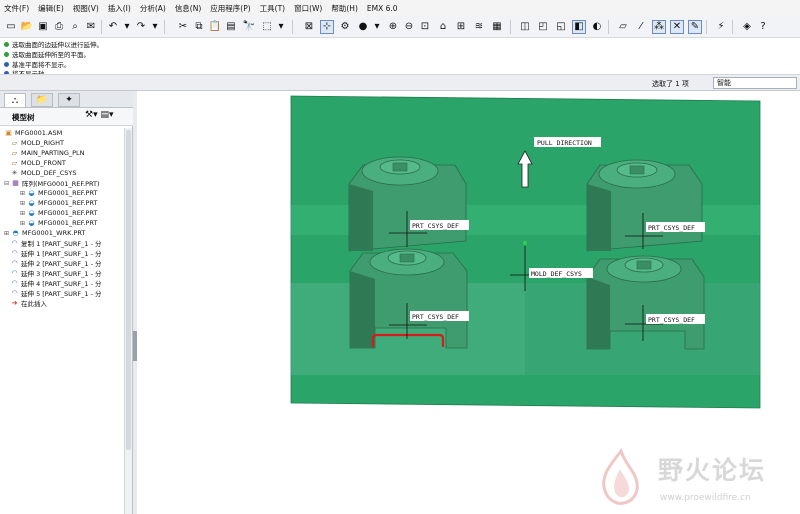 This screenshot has height=514, width=800. Describe the element at coordinates (721, 27) in the screenshot. I see `disconnect-icon: ⚡` at that location.